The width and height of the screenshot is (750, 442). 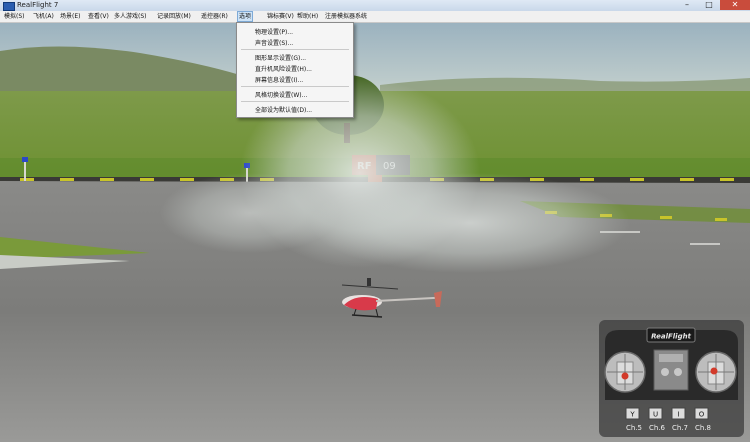 I want to click on channel-key-label: I, so click(x=678, y=415).